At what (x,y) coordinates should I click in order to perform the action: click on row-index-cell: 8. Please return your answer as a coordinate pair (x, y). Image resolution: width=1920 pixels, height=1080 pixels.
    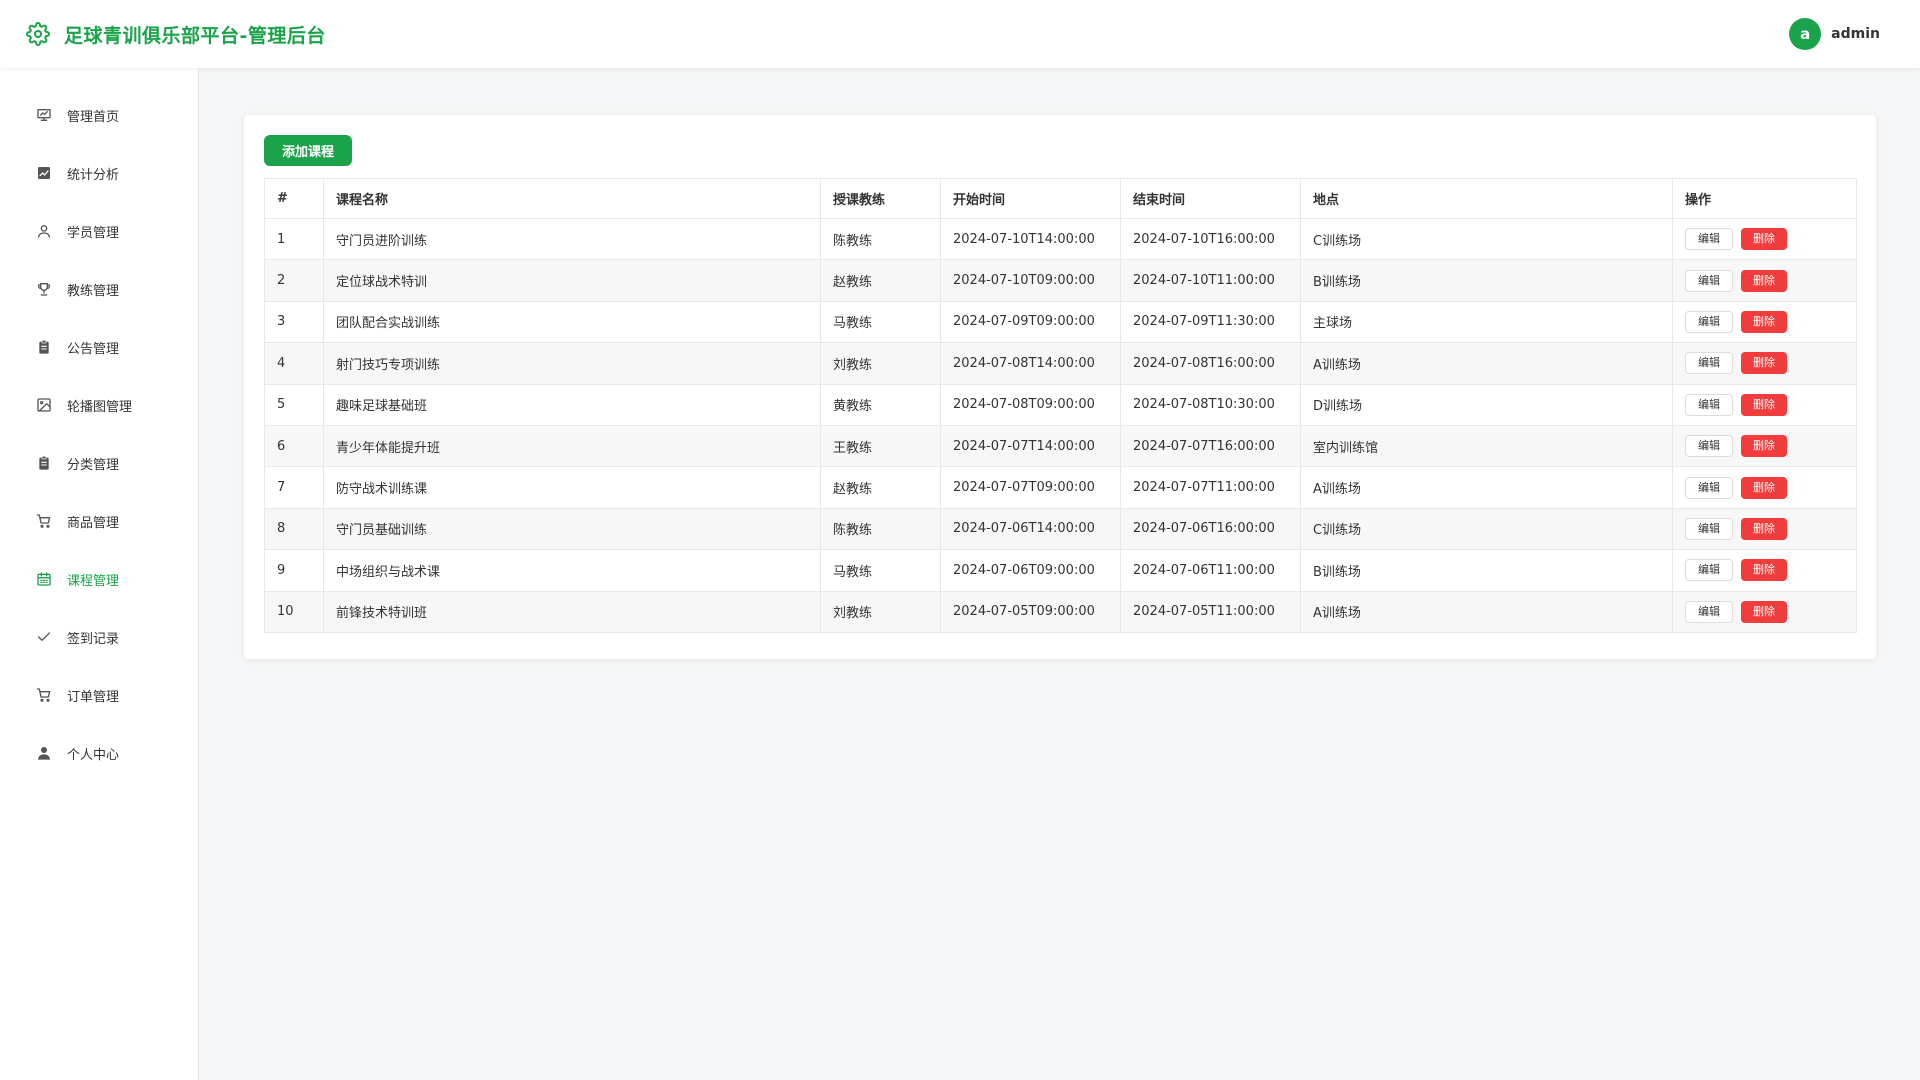
    Looking at the image, I should click on (294, 529).